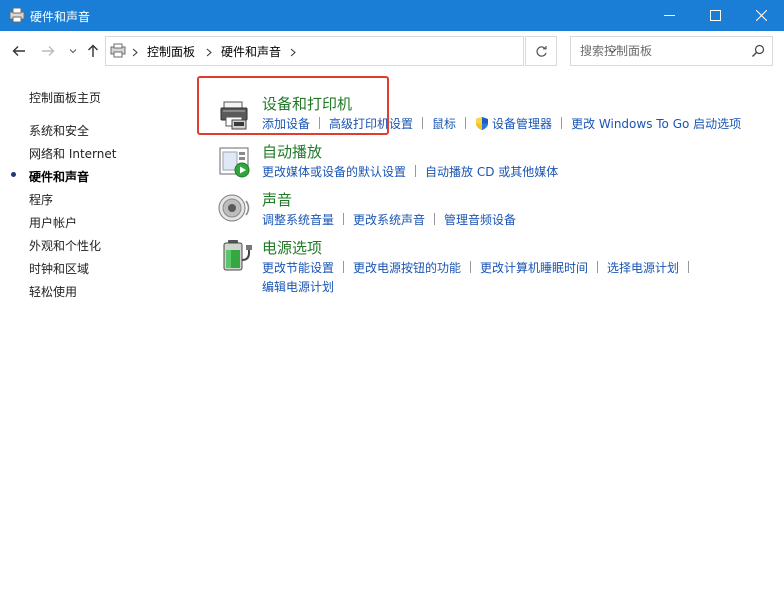 This screenshot has width=784, height=592. I want to click on breadcrumb-hardware-sound: 硬件和声音, so click(251, 51).